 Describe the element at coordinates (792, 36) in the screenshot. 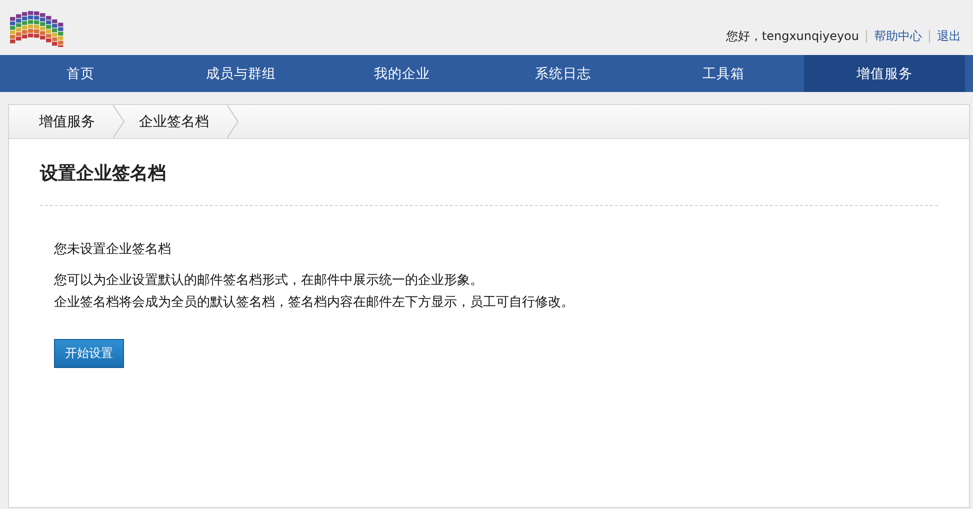

I see `greeting-text: 您好，tengxunqiyeyou` at that location.